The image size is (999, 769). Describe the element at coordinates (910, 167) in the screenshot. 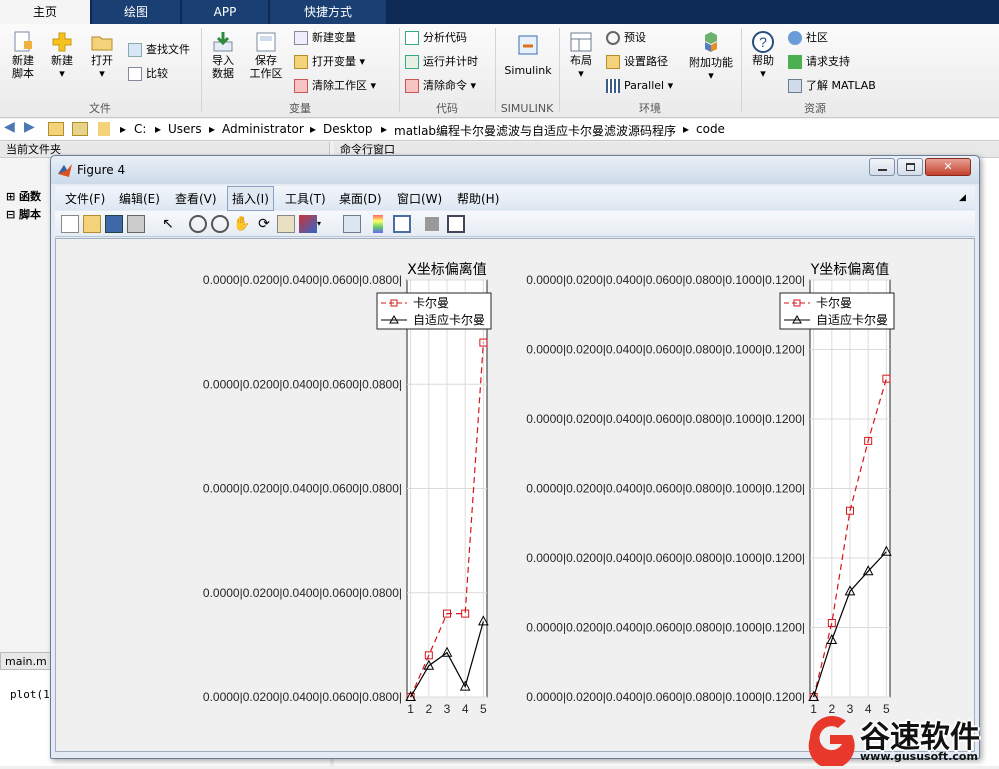

I see `maximize-button` at that location.